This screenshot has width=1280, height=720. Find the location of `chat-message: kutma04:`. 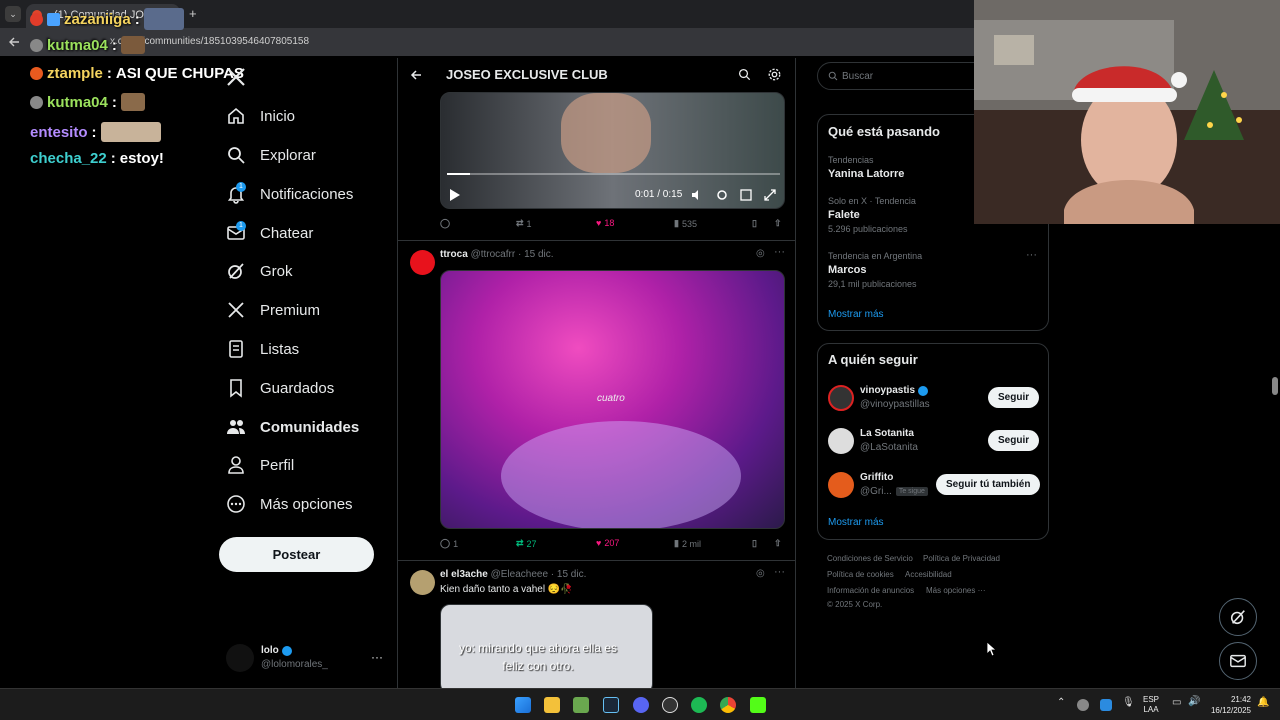

chat-message: kutma04: is located at coordinates (87, 45).